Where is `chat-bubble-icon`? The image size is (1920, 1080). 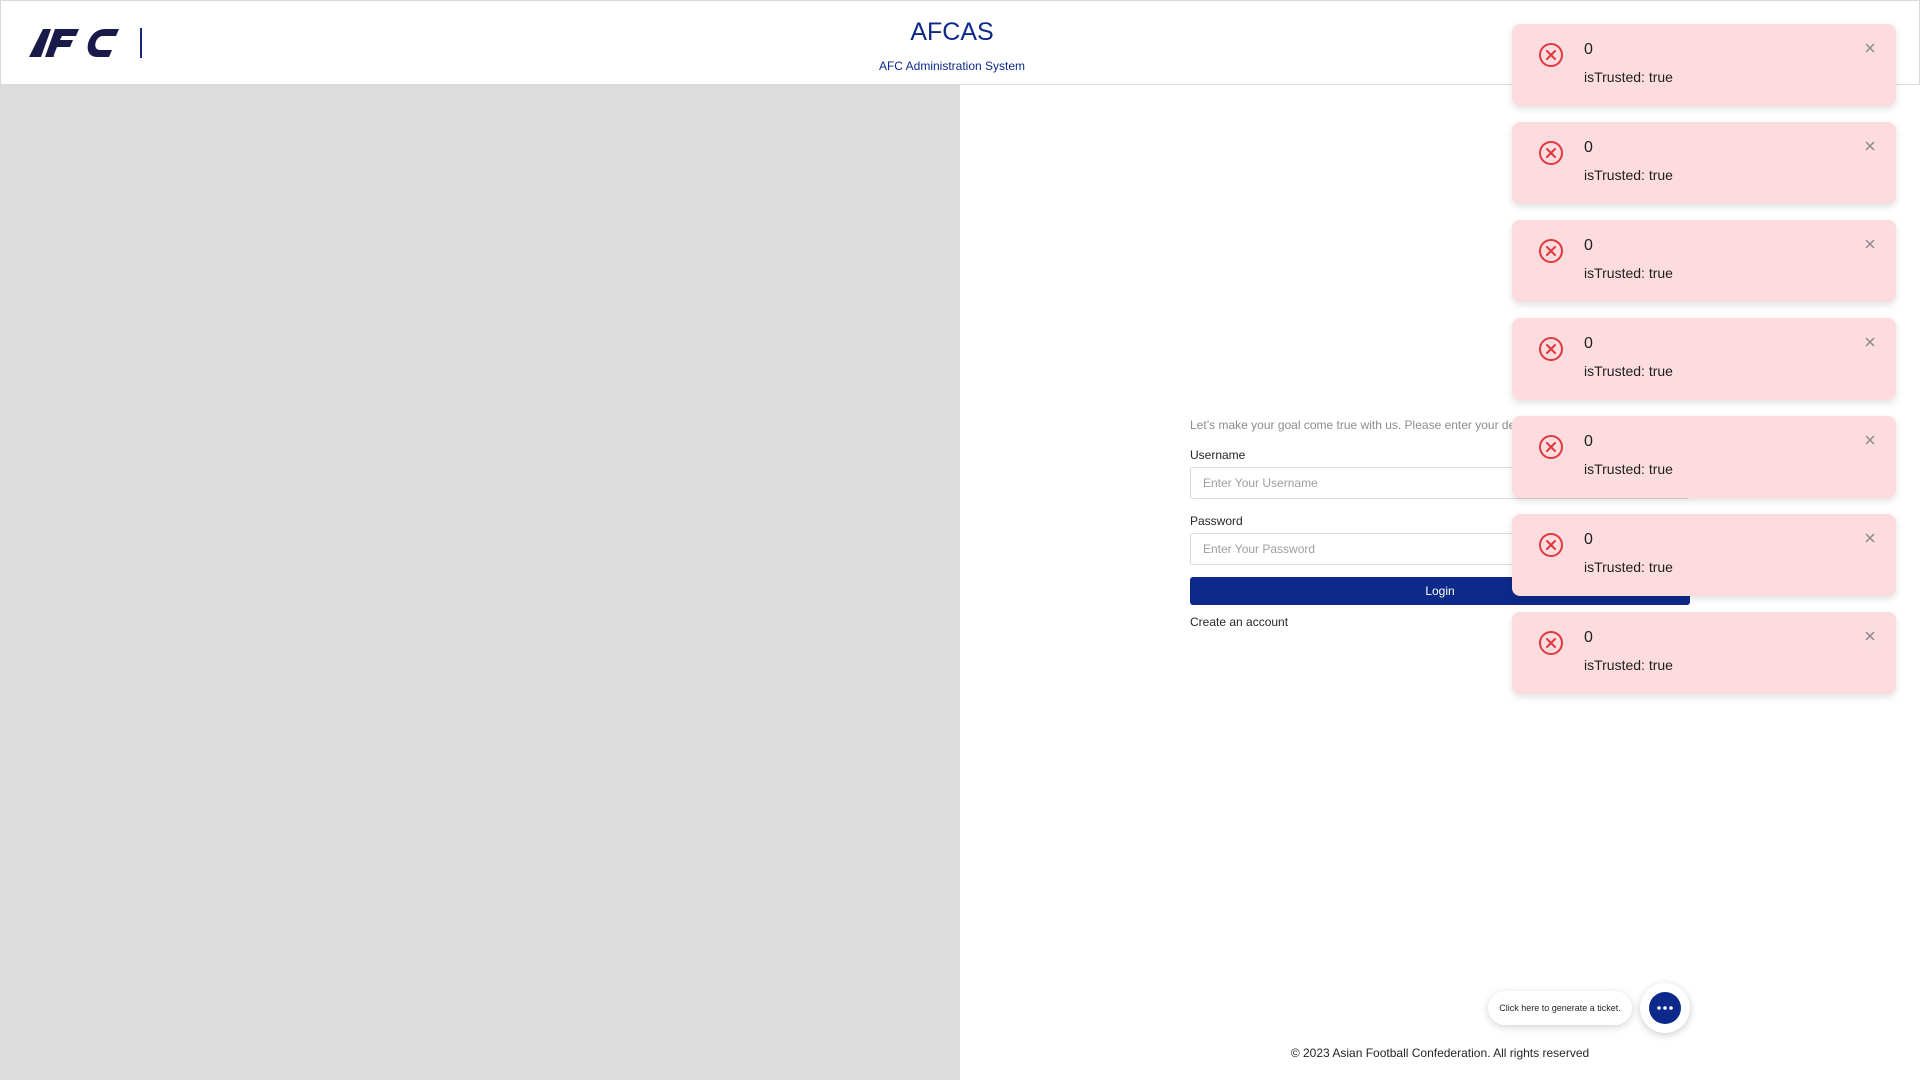
chat-bubble-icon is located at coordinates (1665, 1008).